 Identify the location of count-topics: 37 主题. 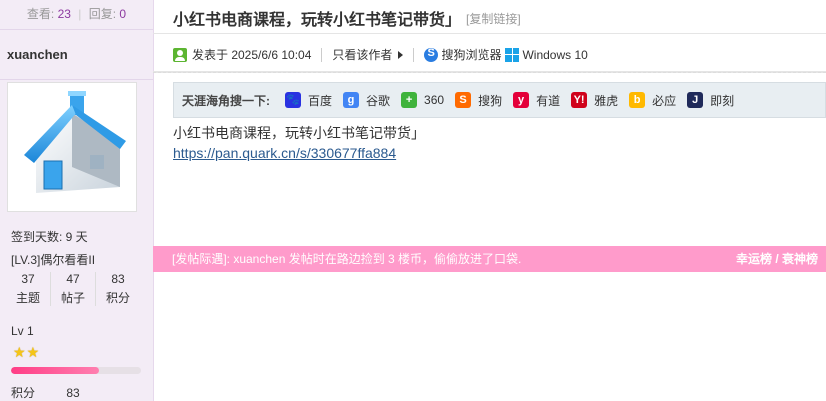
(28, 289).